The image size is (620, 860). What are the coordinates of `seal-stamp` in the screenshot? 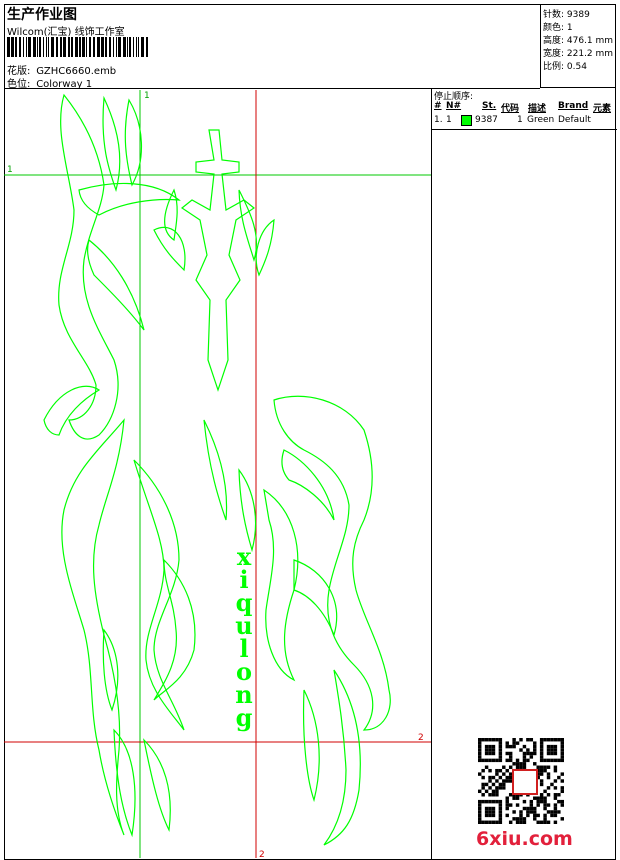 It's located at (525, 782).